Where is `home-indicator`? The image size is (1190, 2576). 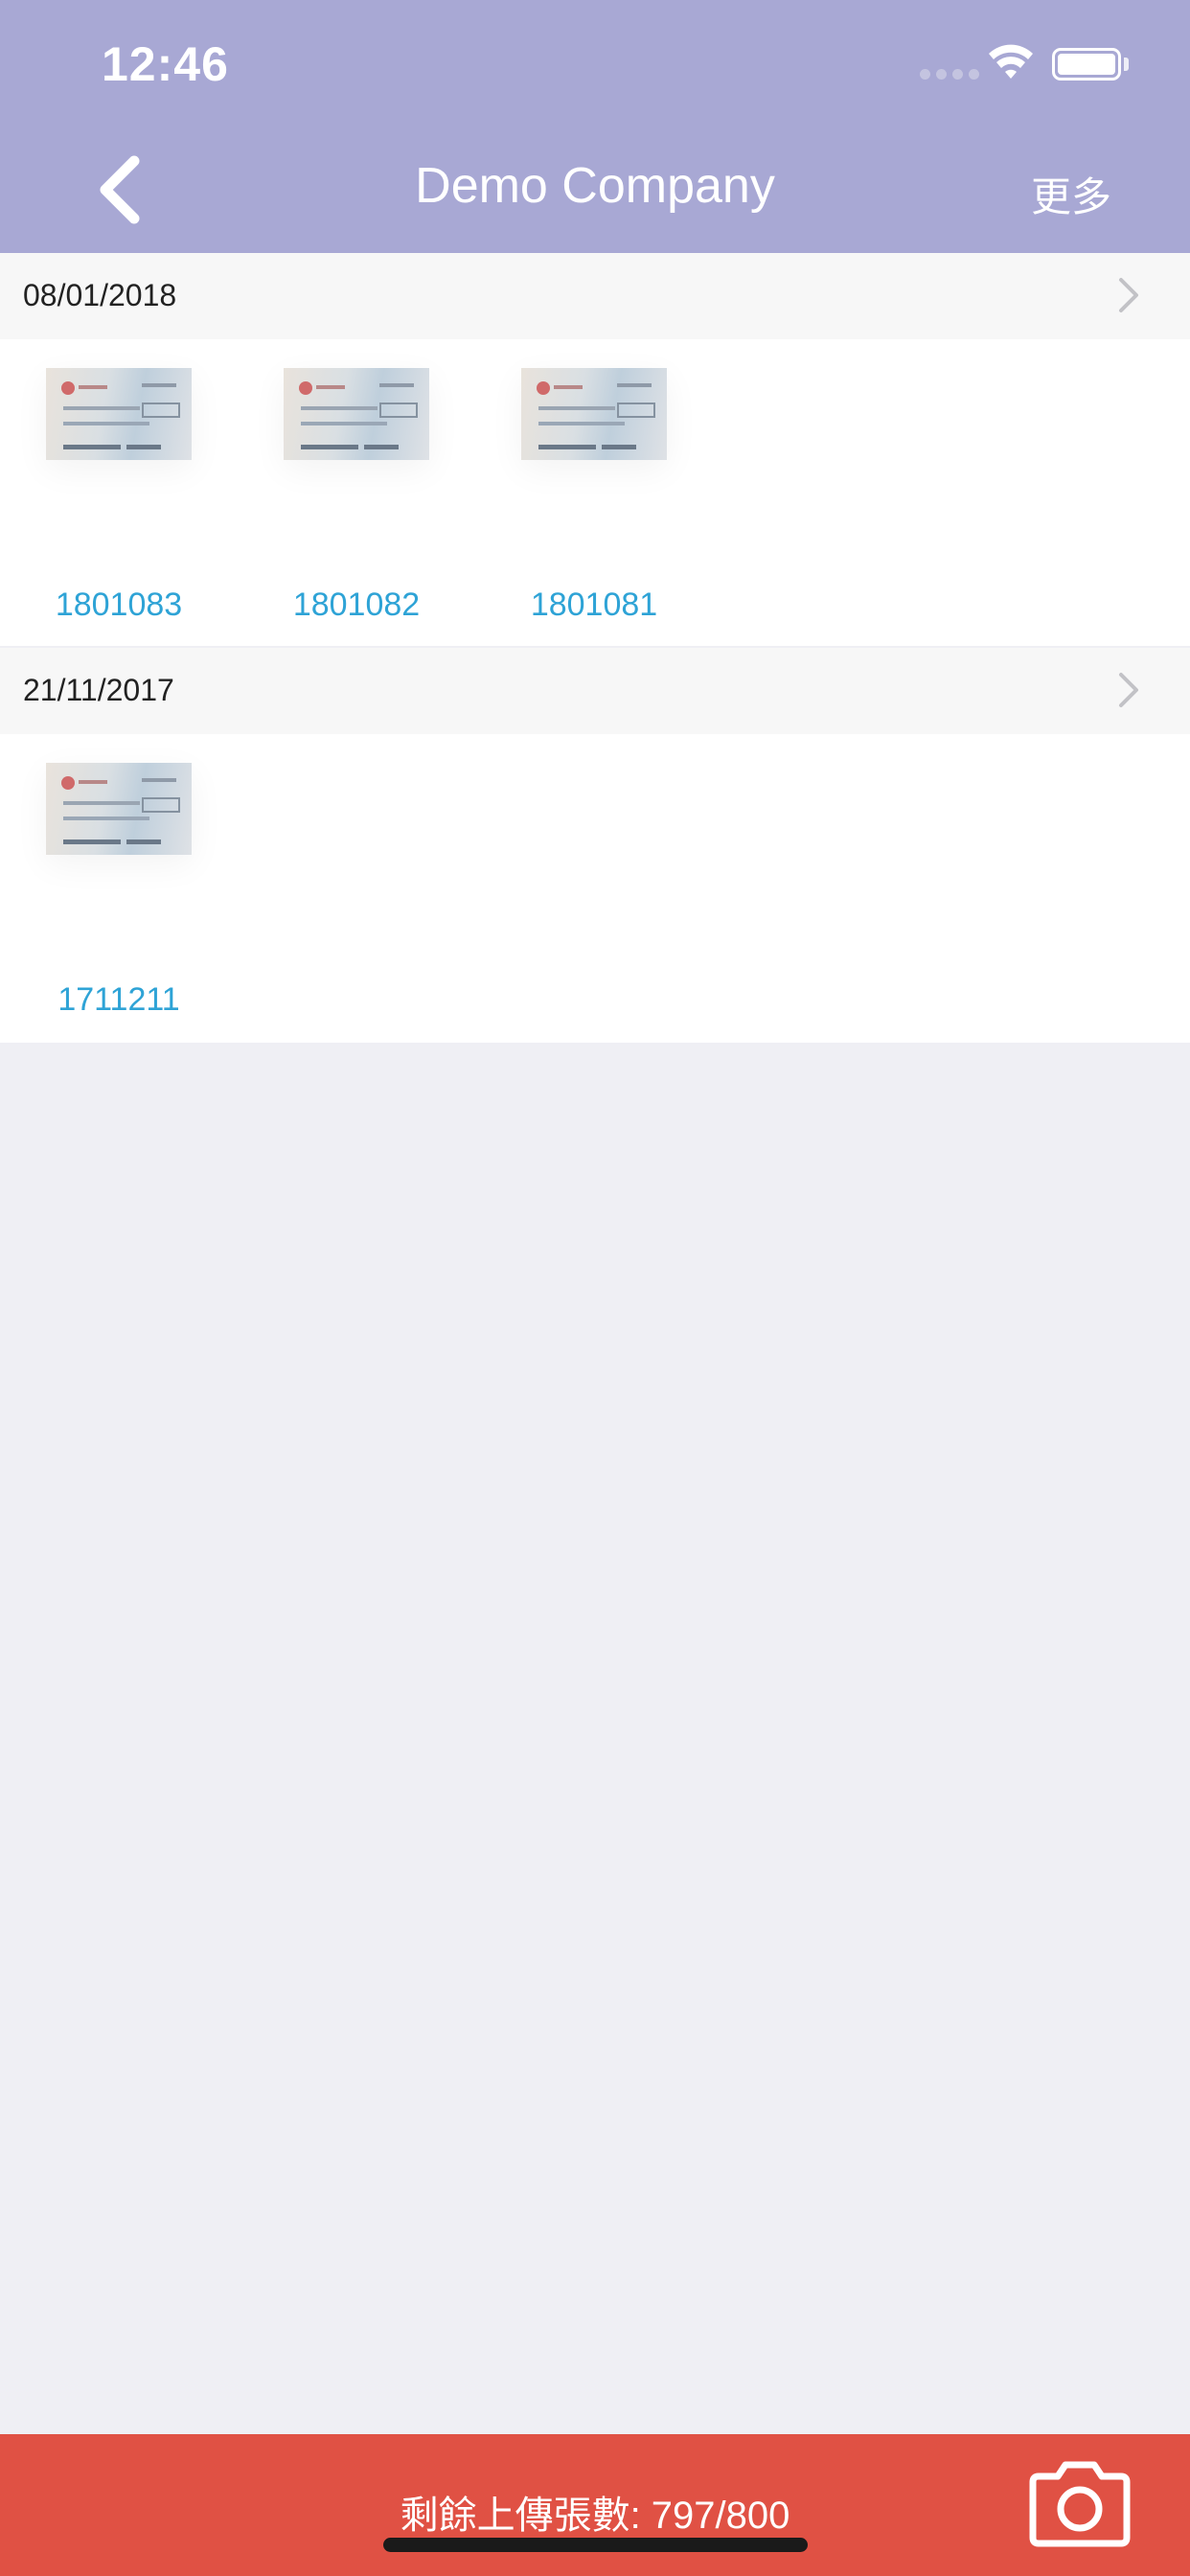 home-indicator is located at coordinates (595, 2545).